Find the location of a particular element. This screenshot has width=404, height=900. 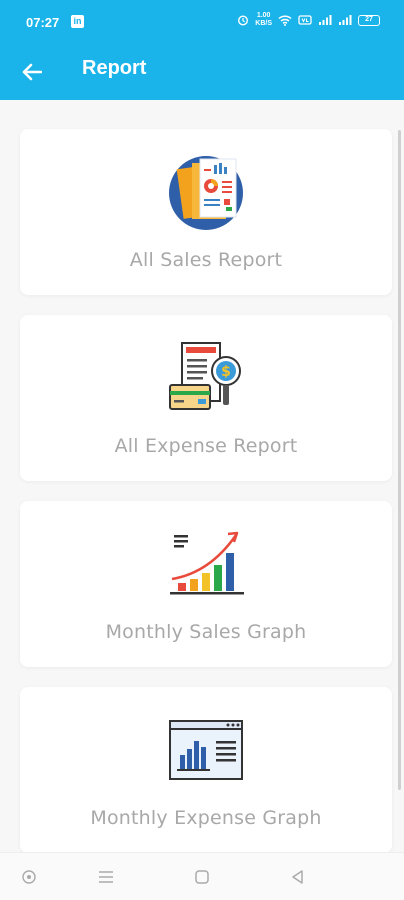

home-button is located at coordinates (202, 877).